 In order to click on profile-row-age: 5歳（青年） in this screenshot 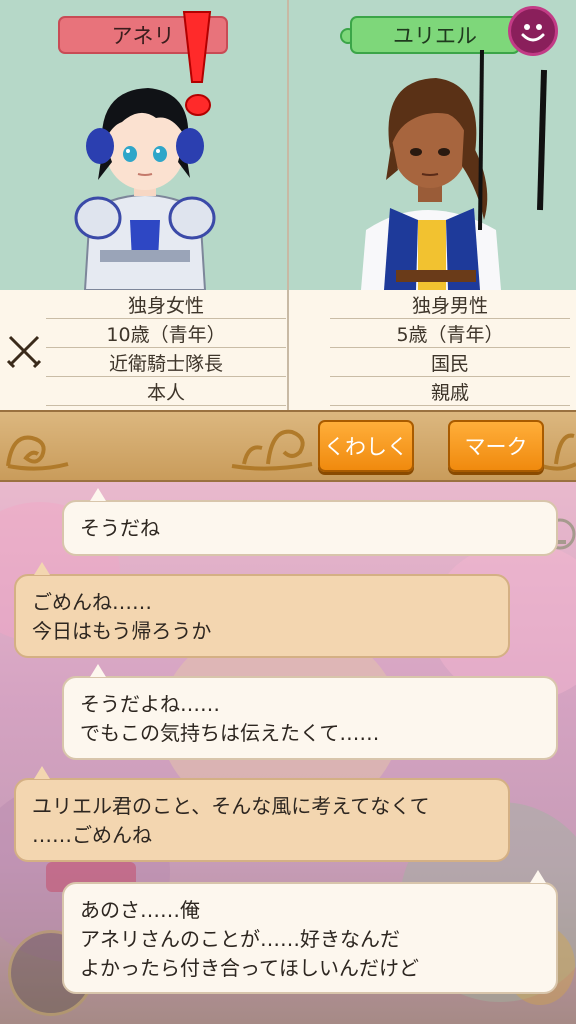, I will do `click(450, 333)`.